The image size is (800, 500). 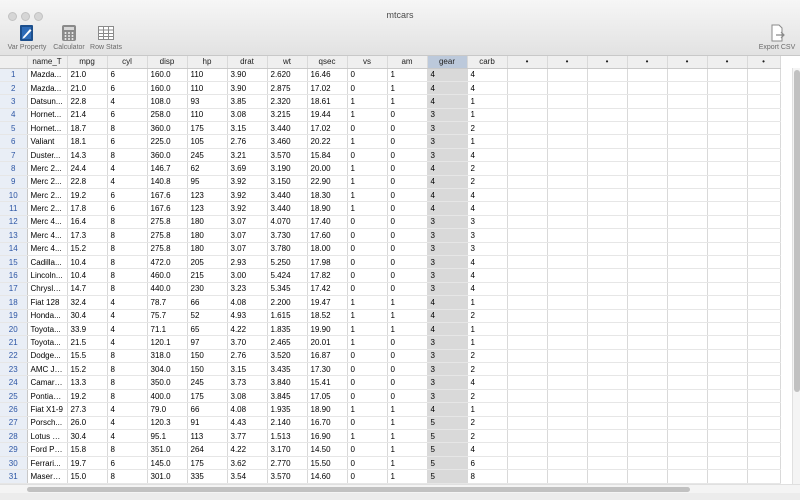 I want to click on table-cell: 78.7, so click(x=167, y=302).